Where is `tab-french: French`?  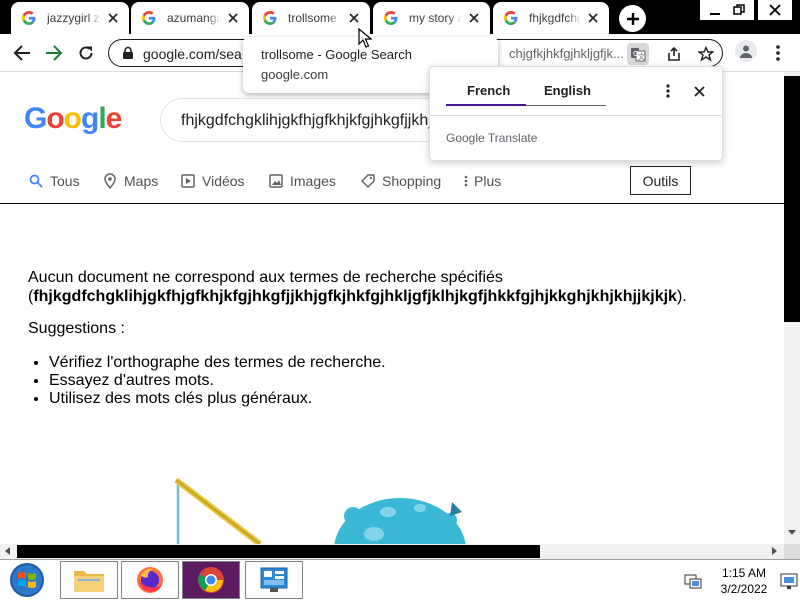
tab-french: French is located at coordinates (488, 90).